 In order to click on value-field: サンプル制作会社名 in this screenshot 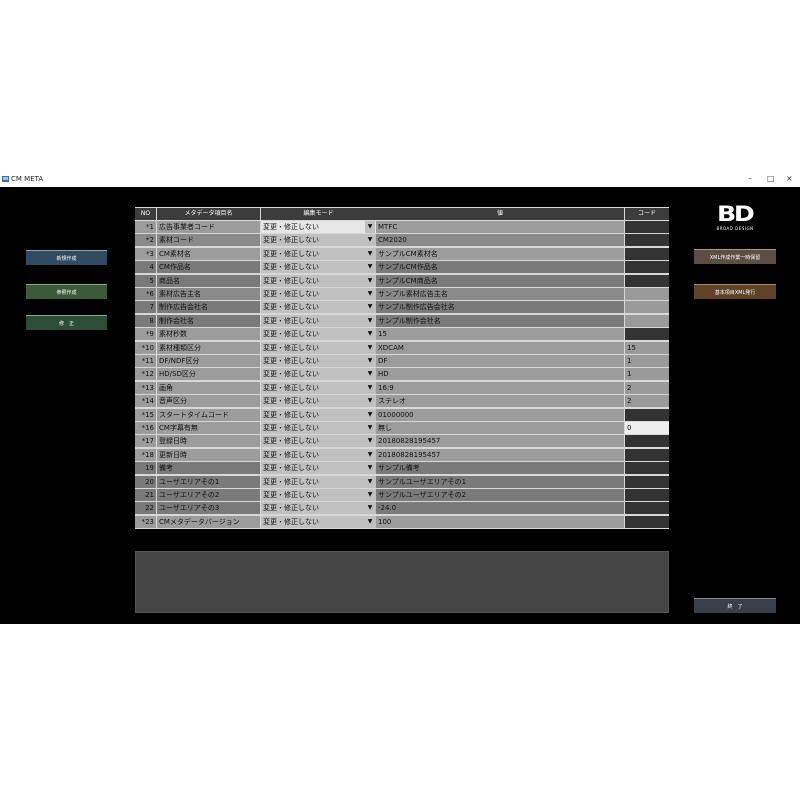, I will do `click(500, 320)`.